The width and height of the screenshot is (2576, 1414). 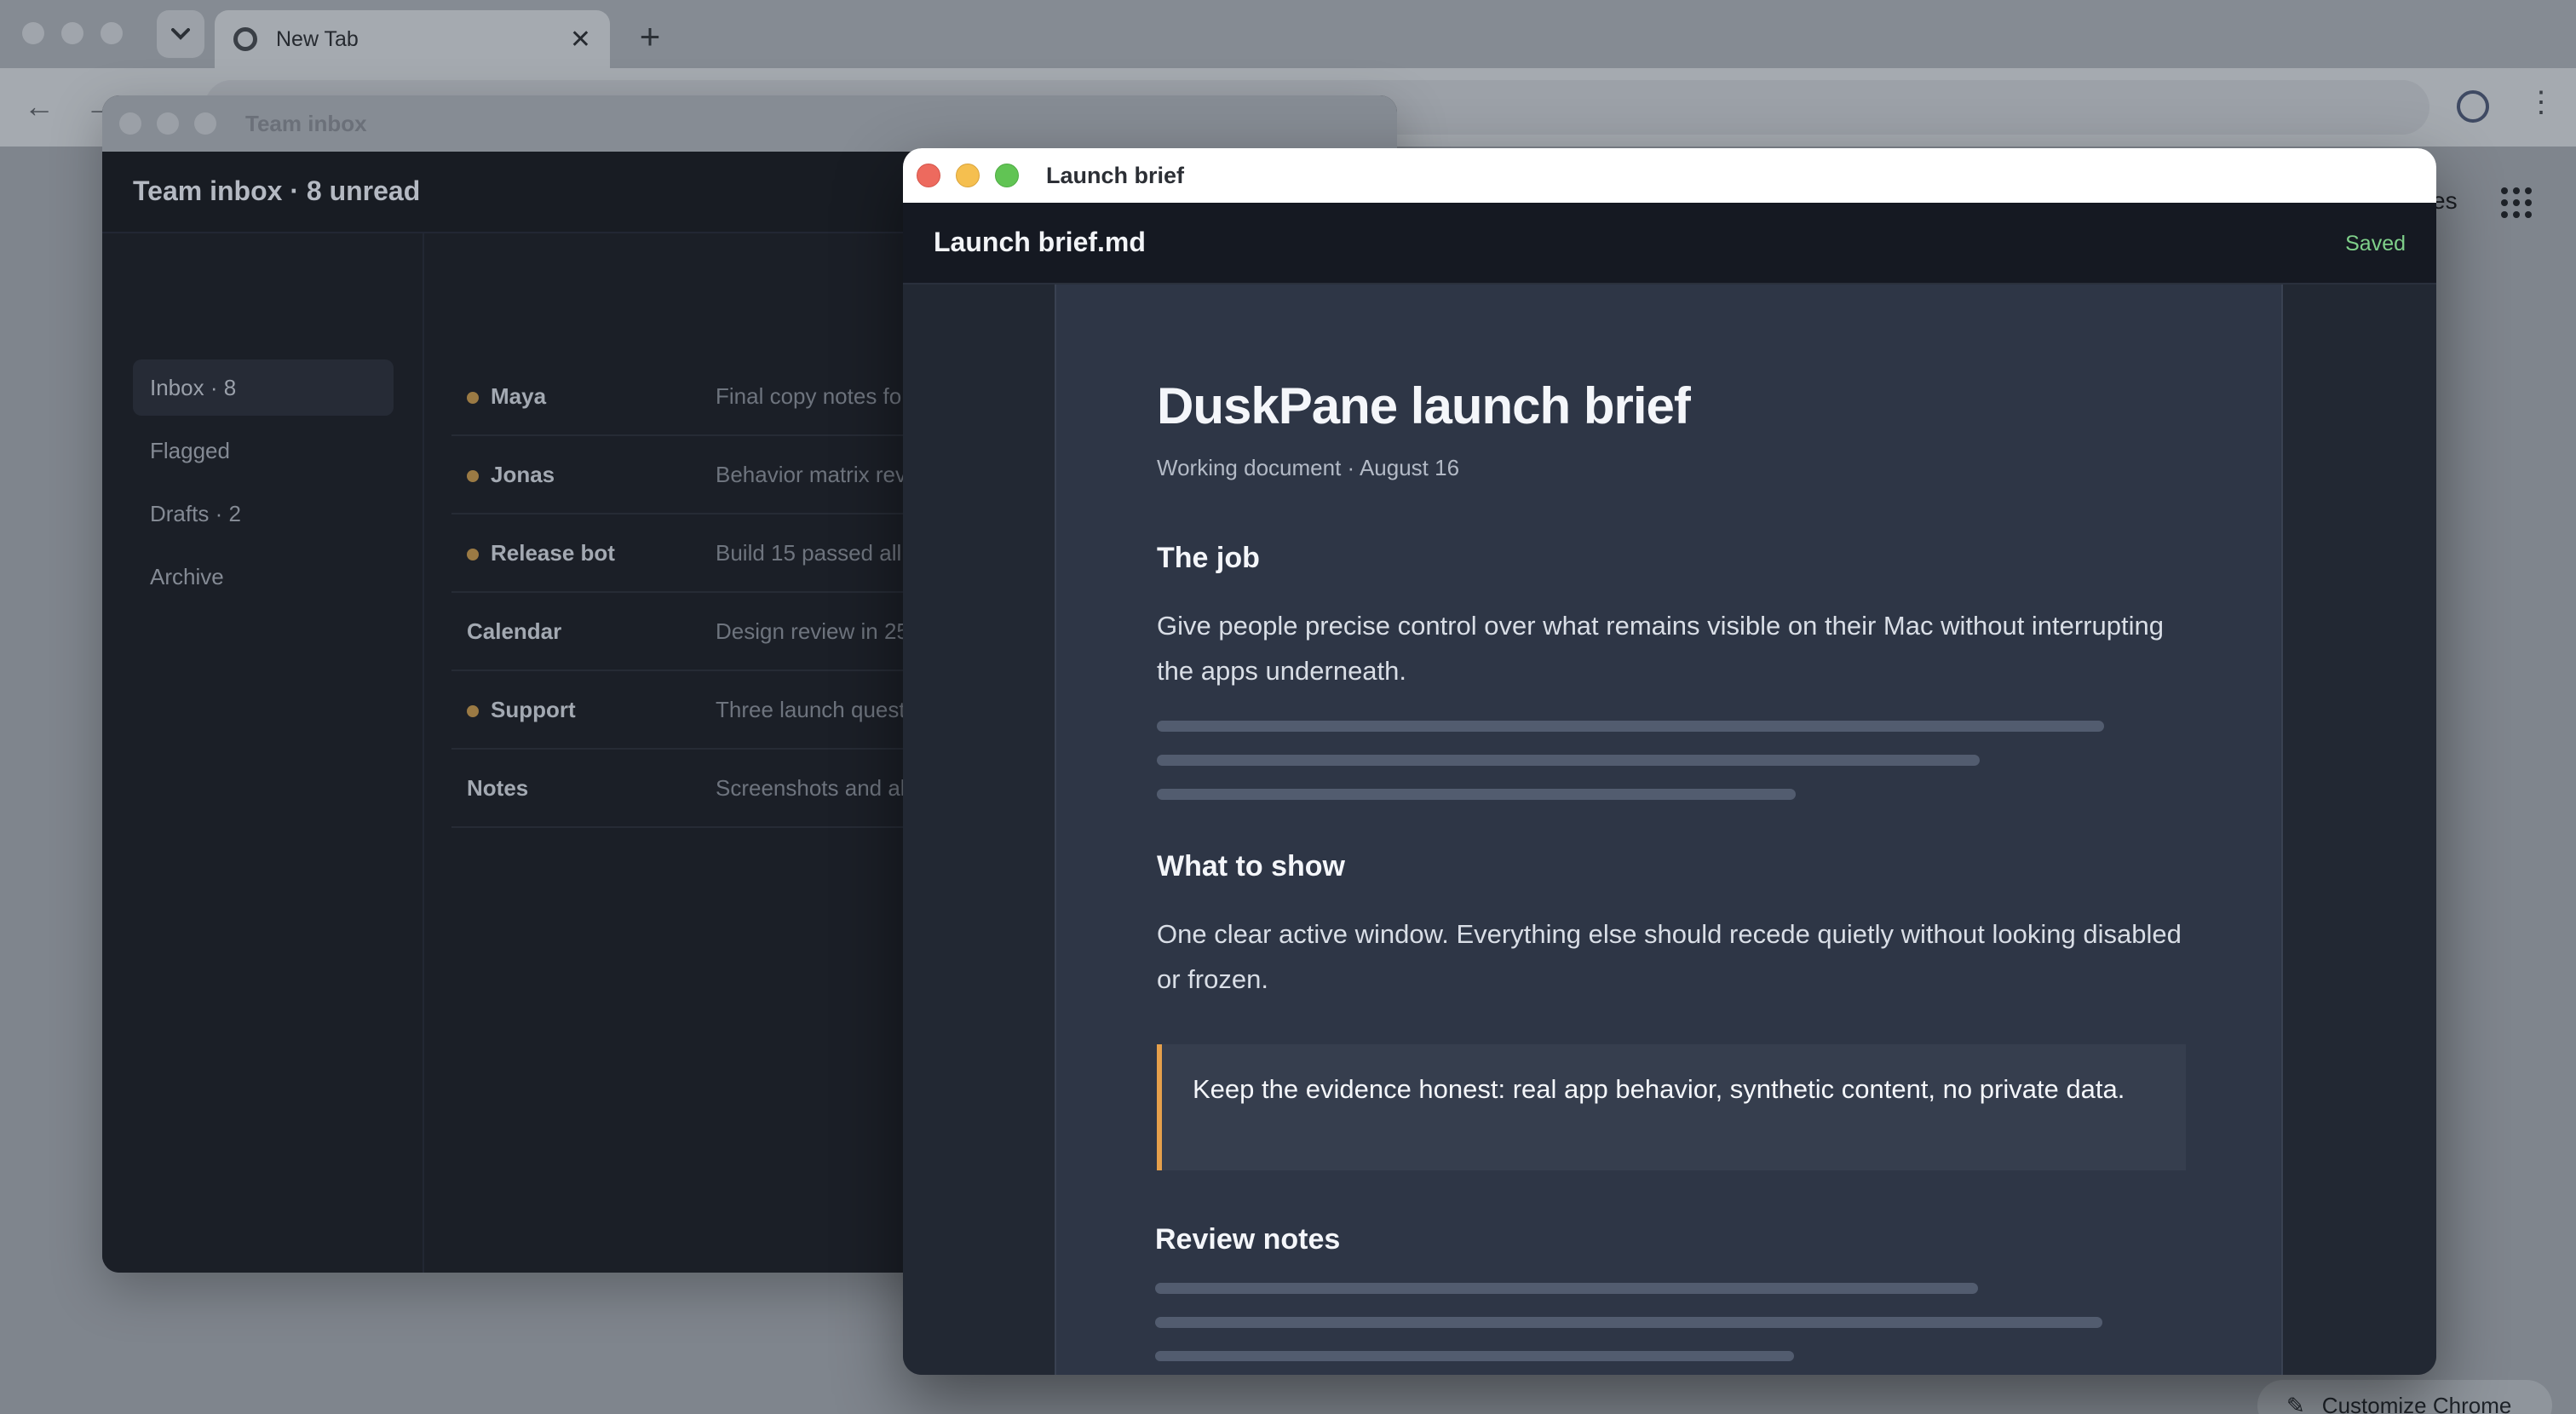 What do you see at coordinates (2517, 202) in the screenshot?
I see `google-apps-icon` at bounding box center [2517, 202].